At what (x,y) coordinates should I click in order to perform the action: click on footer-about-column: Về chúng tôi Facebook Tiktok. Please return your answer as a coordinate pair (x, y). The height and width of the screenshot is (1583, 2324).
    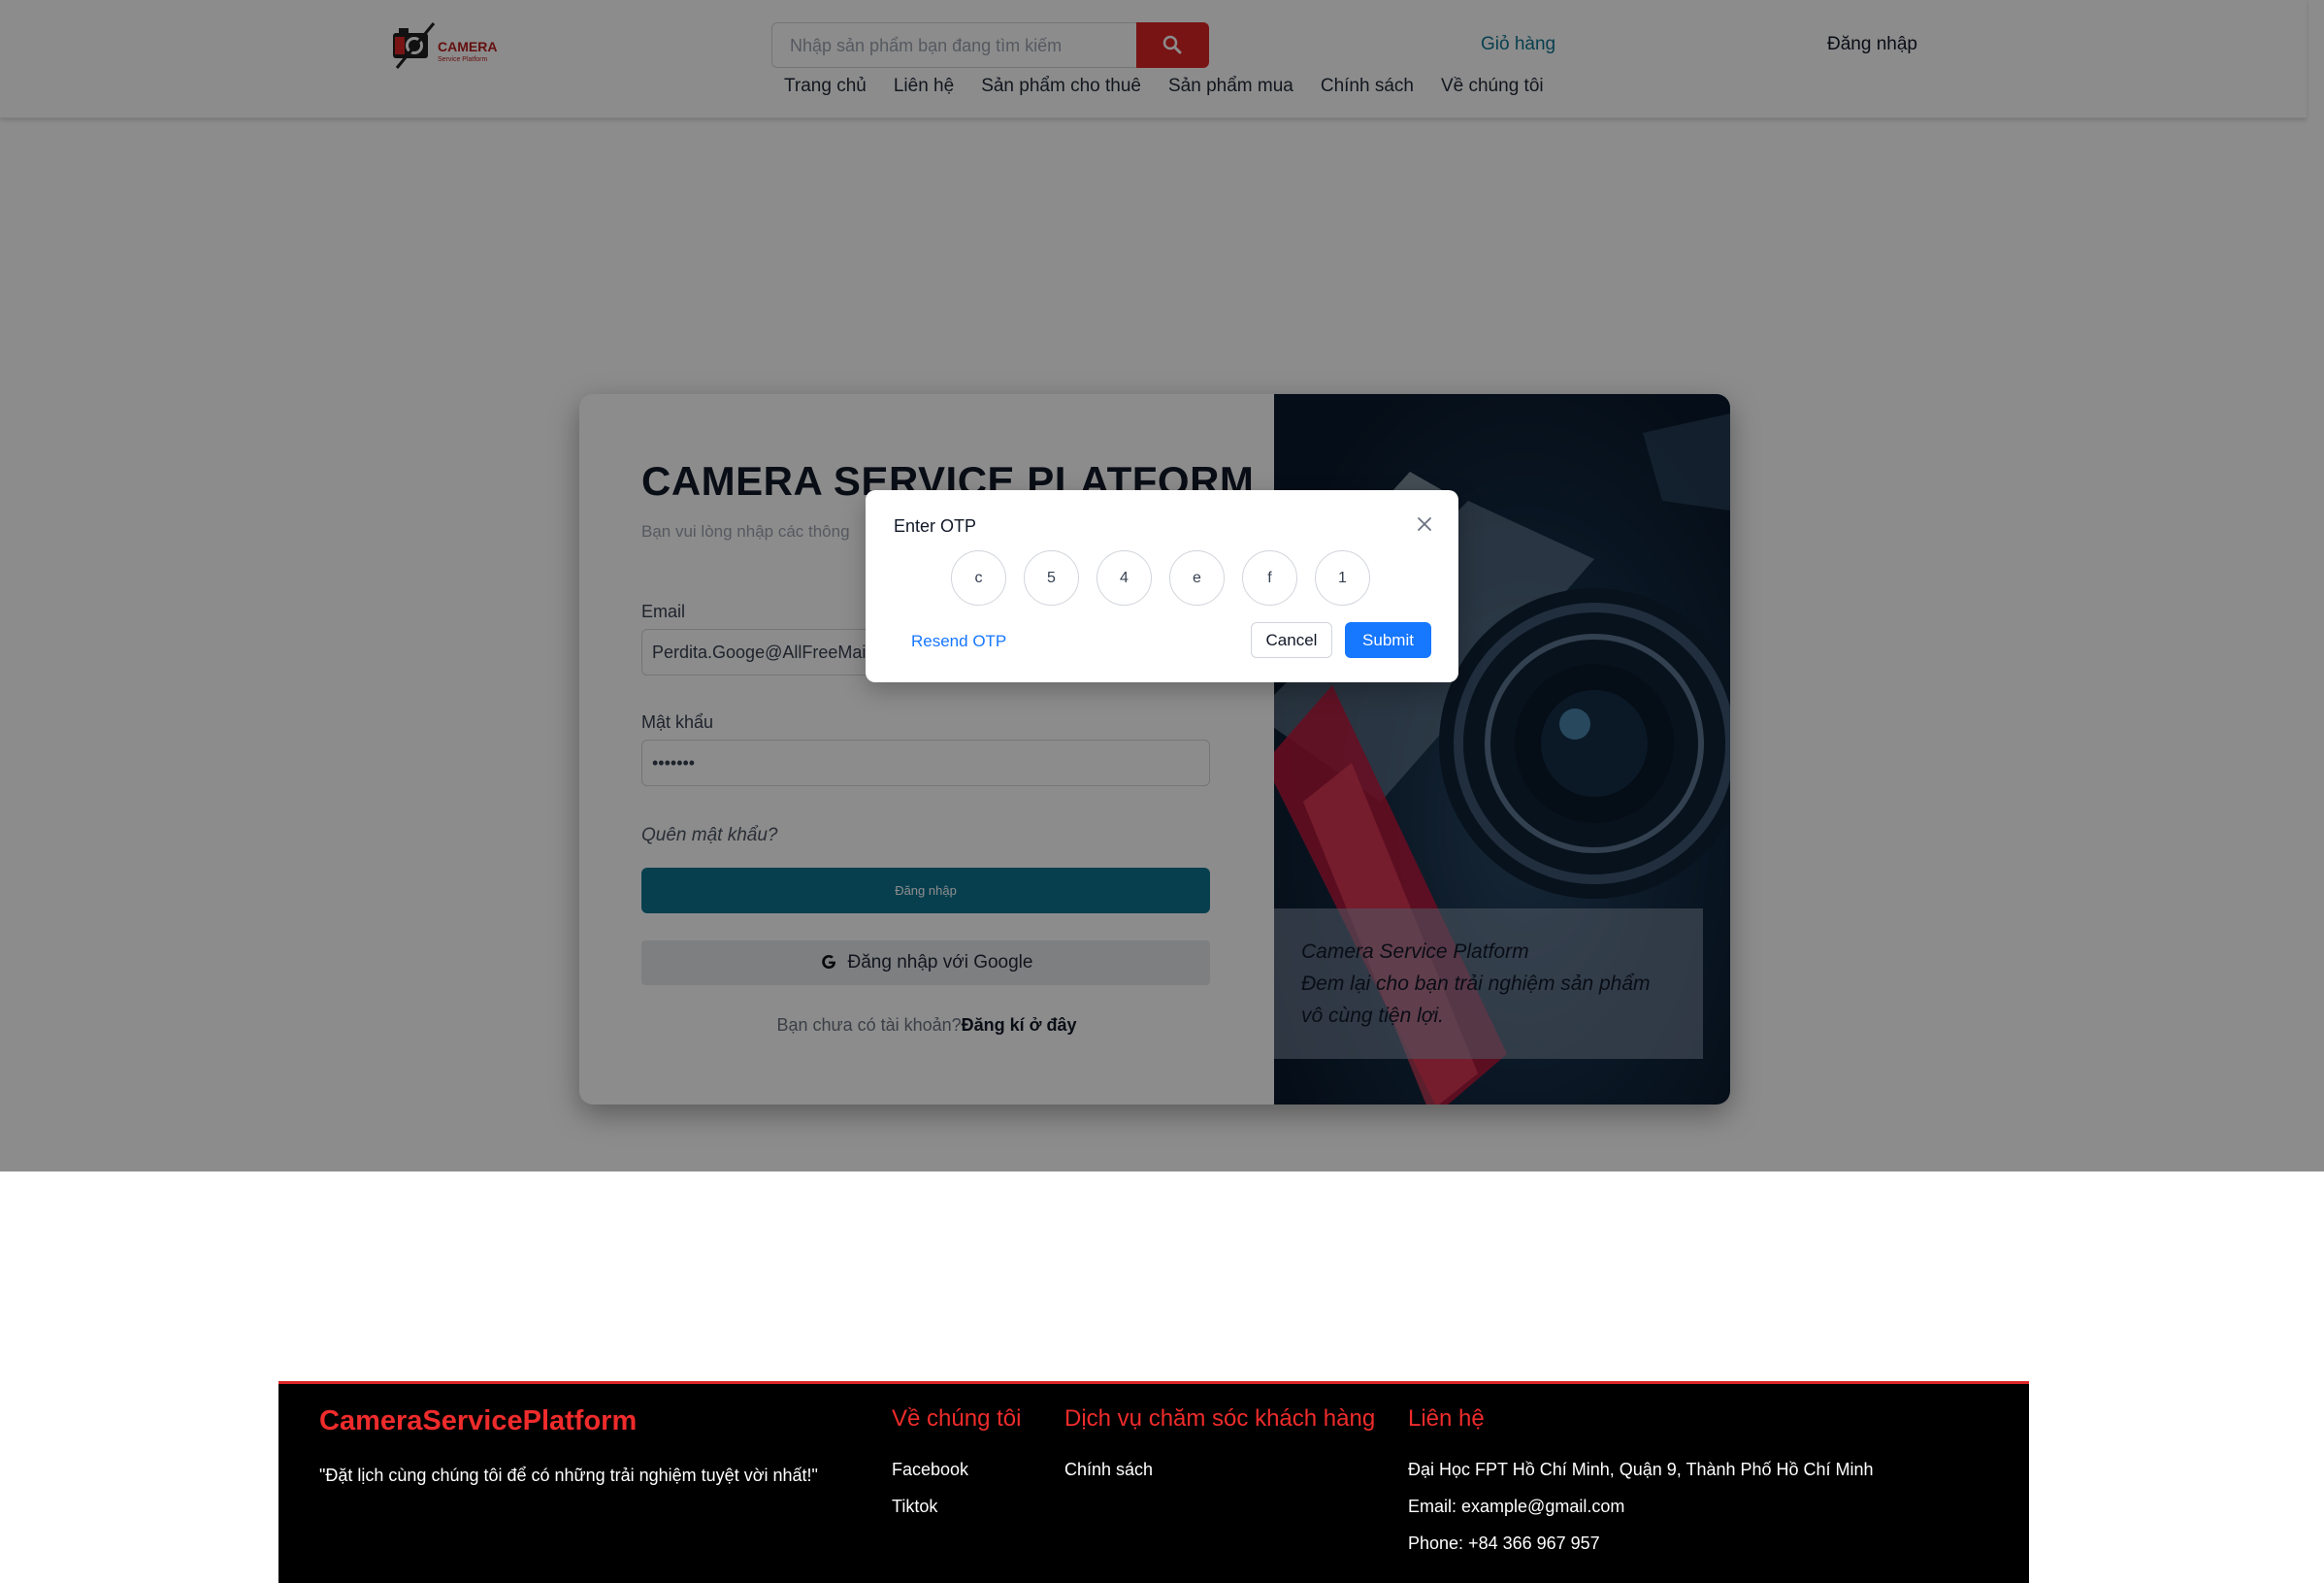
    Looking at the image, I should click on (956, 1469).